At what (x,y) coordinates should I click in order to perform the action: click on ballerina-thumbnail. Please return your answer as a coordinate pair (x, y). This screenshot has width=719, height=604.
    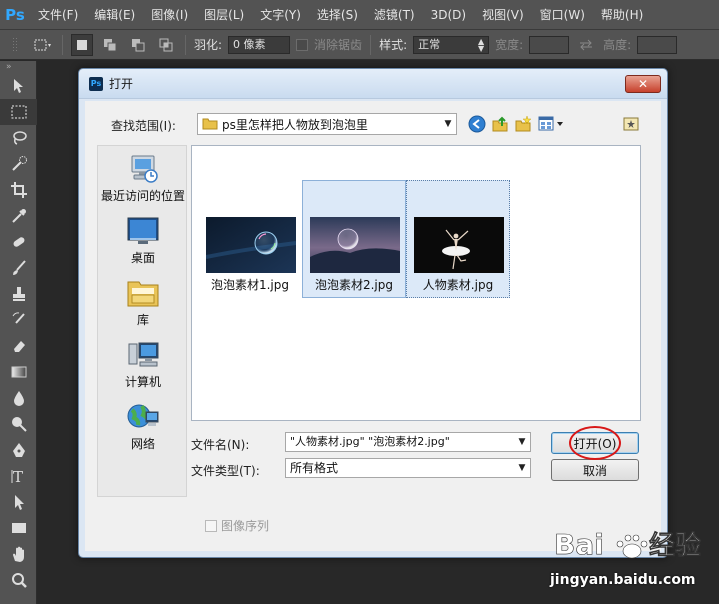
    Looking at the image, I should click on (459, 245).